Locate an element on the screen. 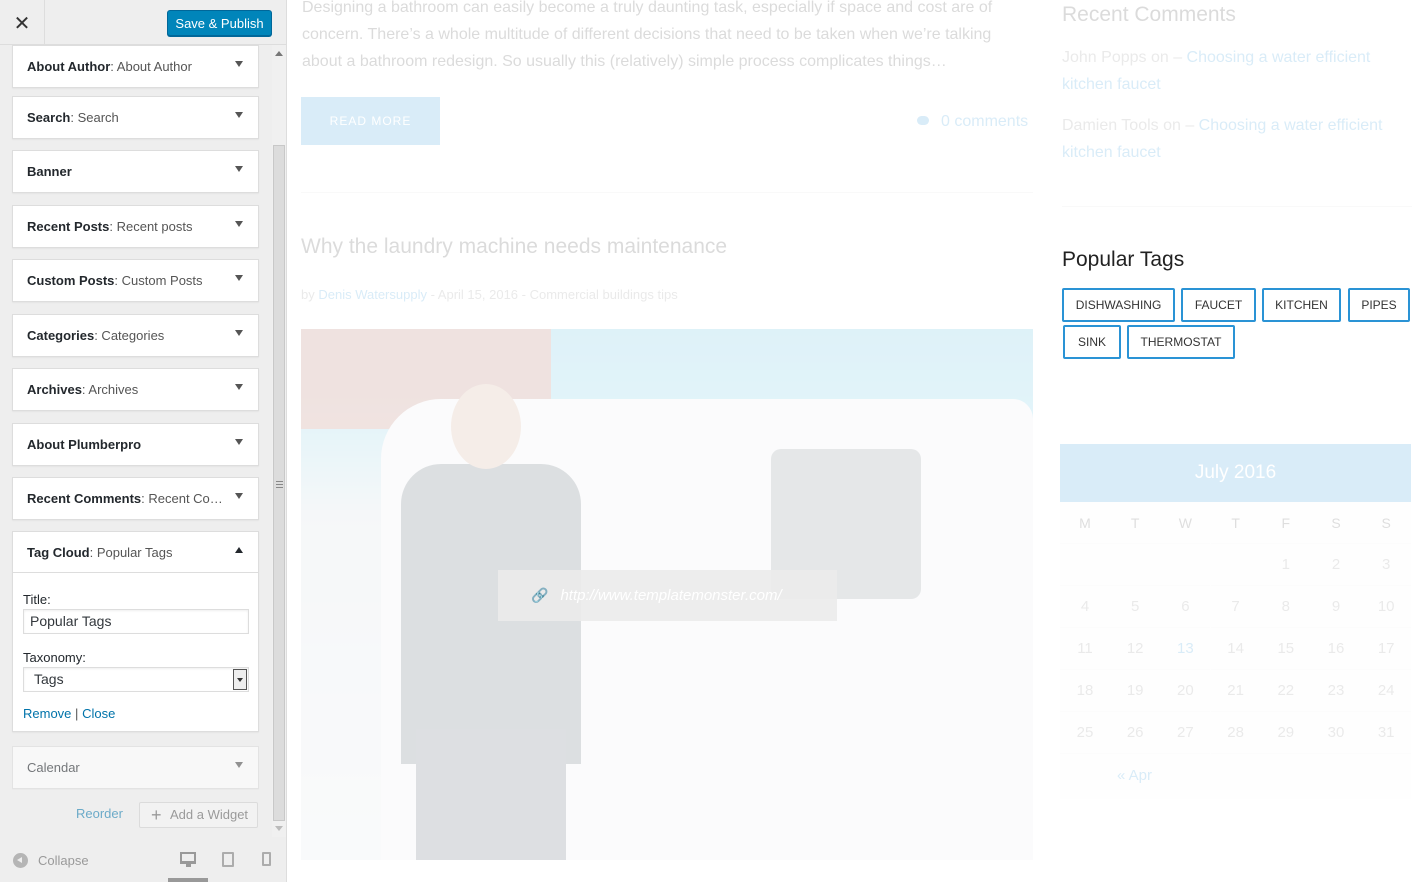 Image resolution: width=1427 pixels, height=882 pixels. collapse-icon is located at coordinates (20, 860).